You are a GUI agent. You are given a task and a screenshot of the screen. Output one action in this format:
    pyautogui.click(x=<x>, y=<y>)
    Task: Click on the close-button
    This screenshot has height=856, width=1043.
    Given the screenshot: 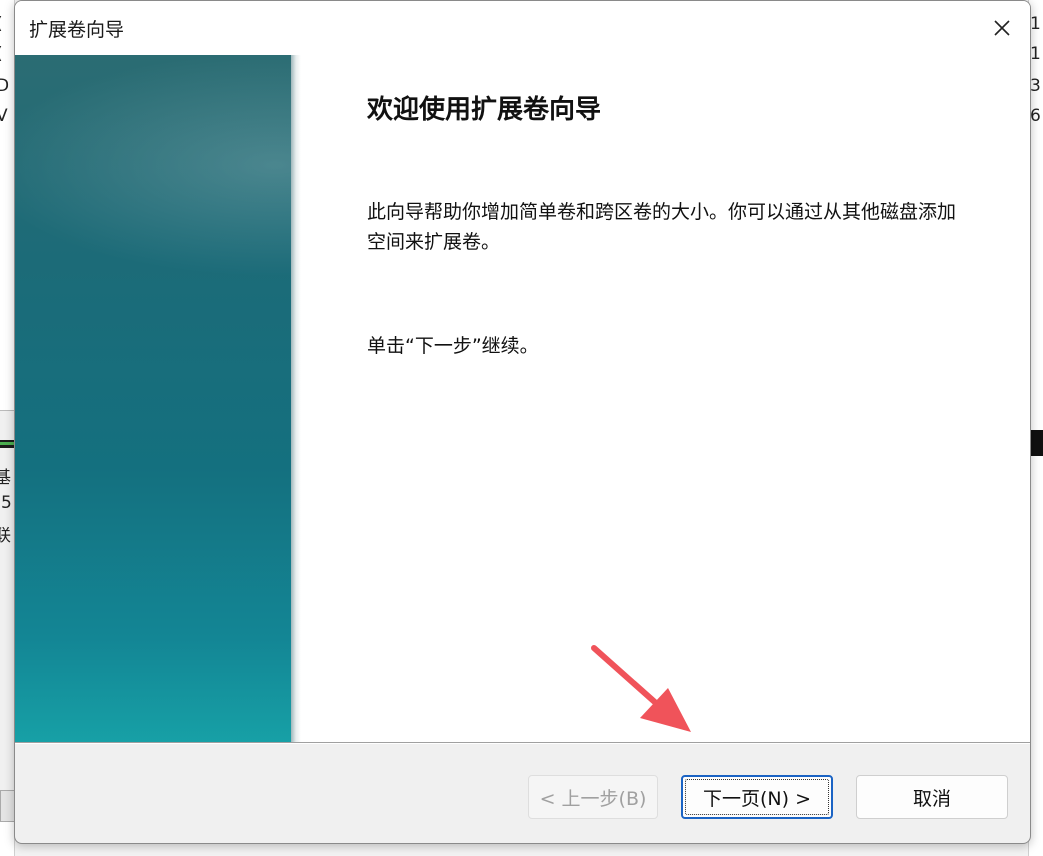 What is the action you would take?
    pyautogui.click(x=1002, y=28)
    